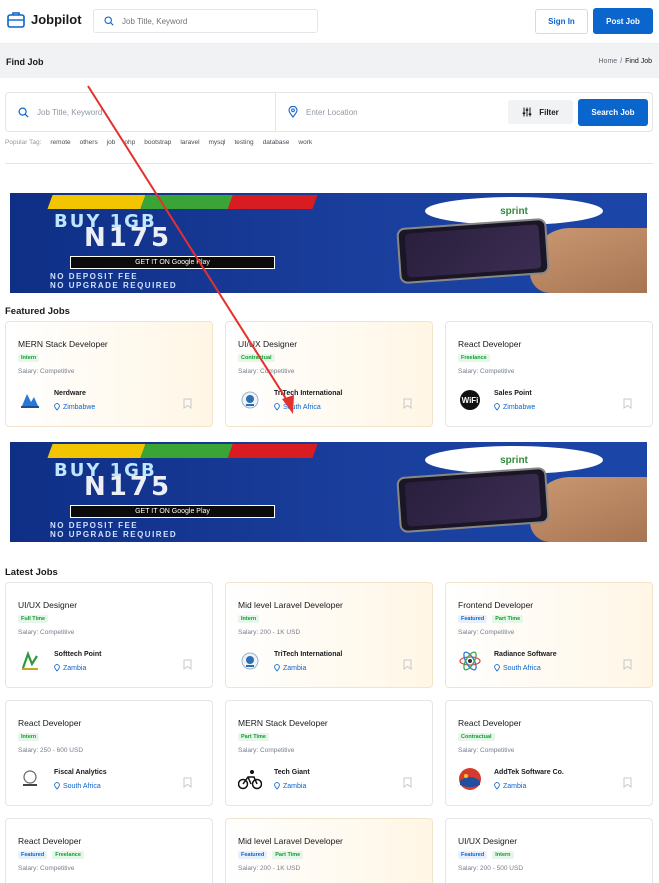 The image size is (659, 883). Describe the element at coordinates (60, 142) in the screenshot. I see `tag-link: remote` at that location.